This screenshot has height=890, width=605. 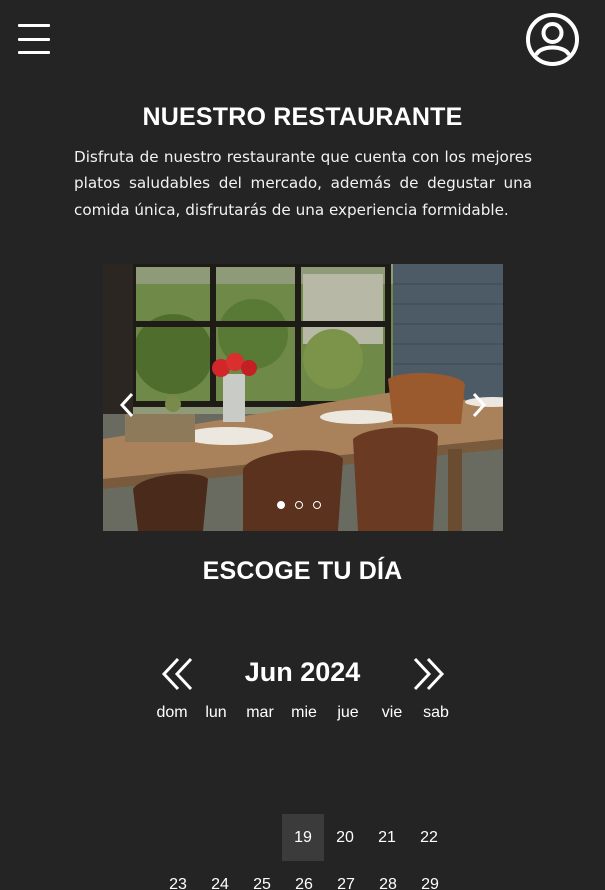 What do you see at coordinates (436, 712) in the screenshot?
I see `weekday-label: sab` at bounding box center [436, 712].